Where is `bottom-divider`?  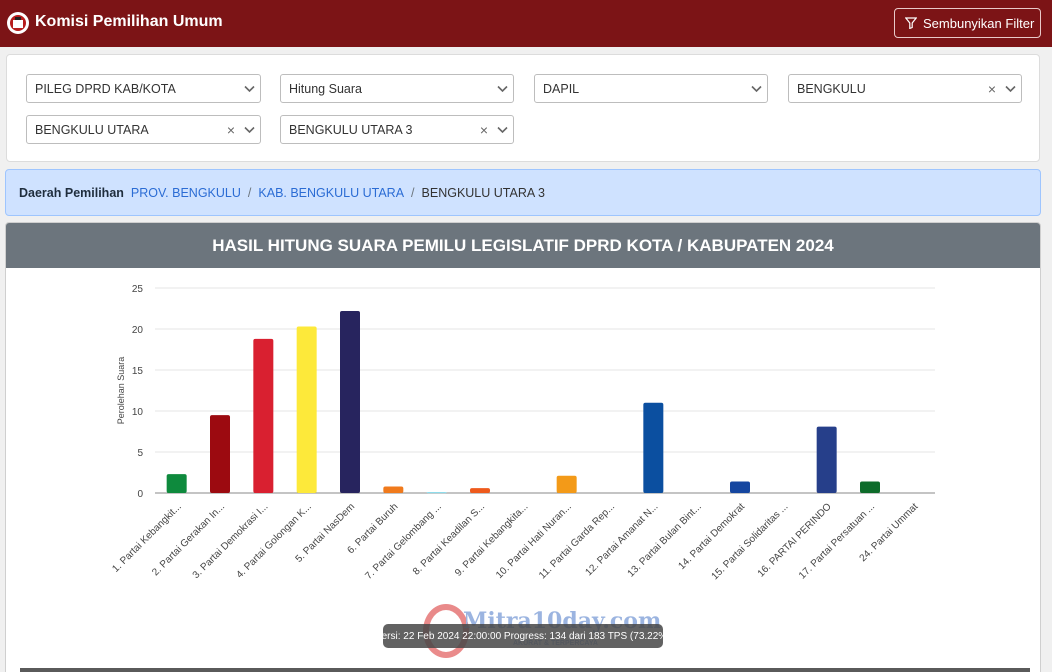
bottom-divider is located at coordinates (525, 670).